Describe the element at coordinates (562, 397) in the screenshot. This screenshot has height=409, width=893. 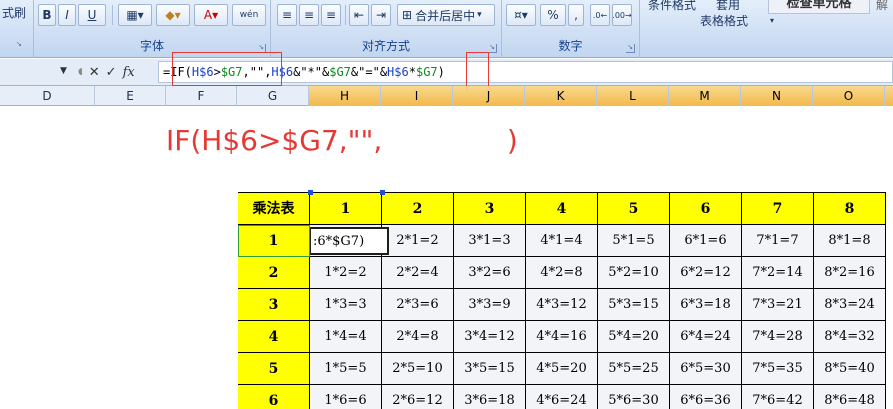
I see `table-cell: 4*6=24` at that location.